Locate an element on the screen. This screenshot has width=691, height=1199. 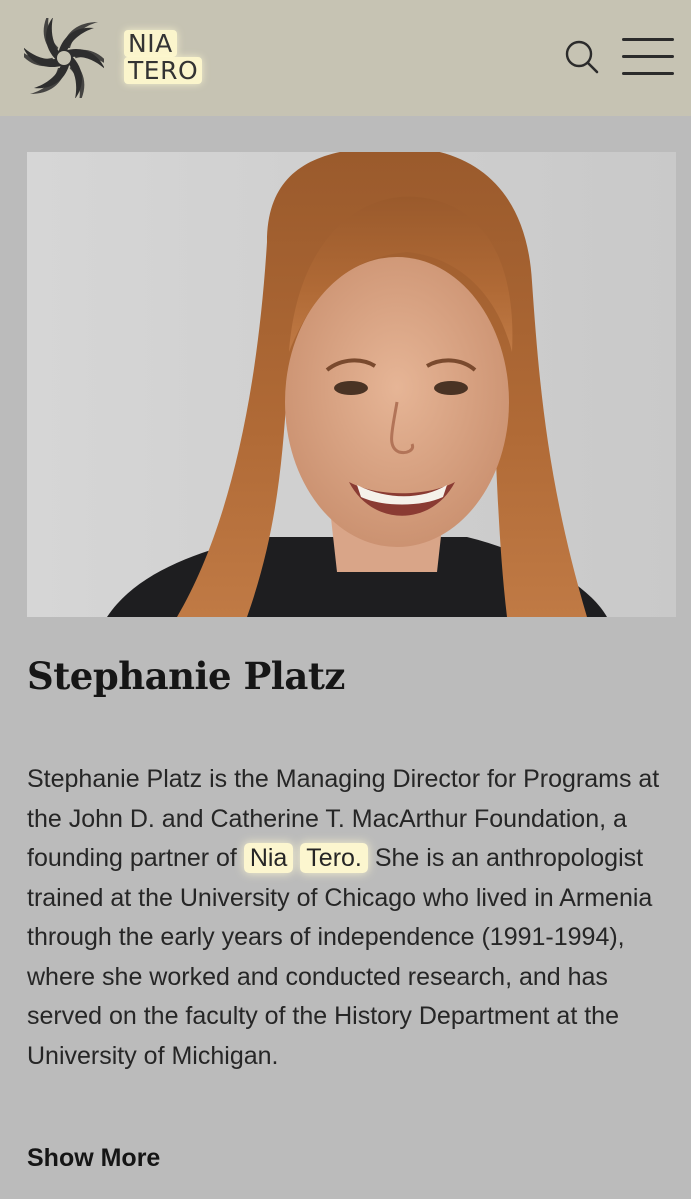
profile-name: Stephanie Platz is located at coordinates (186, 676).